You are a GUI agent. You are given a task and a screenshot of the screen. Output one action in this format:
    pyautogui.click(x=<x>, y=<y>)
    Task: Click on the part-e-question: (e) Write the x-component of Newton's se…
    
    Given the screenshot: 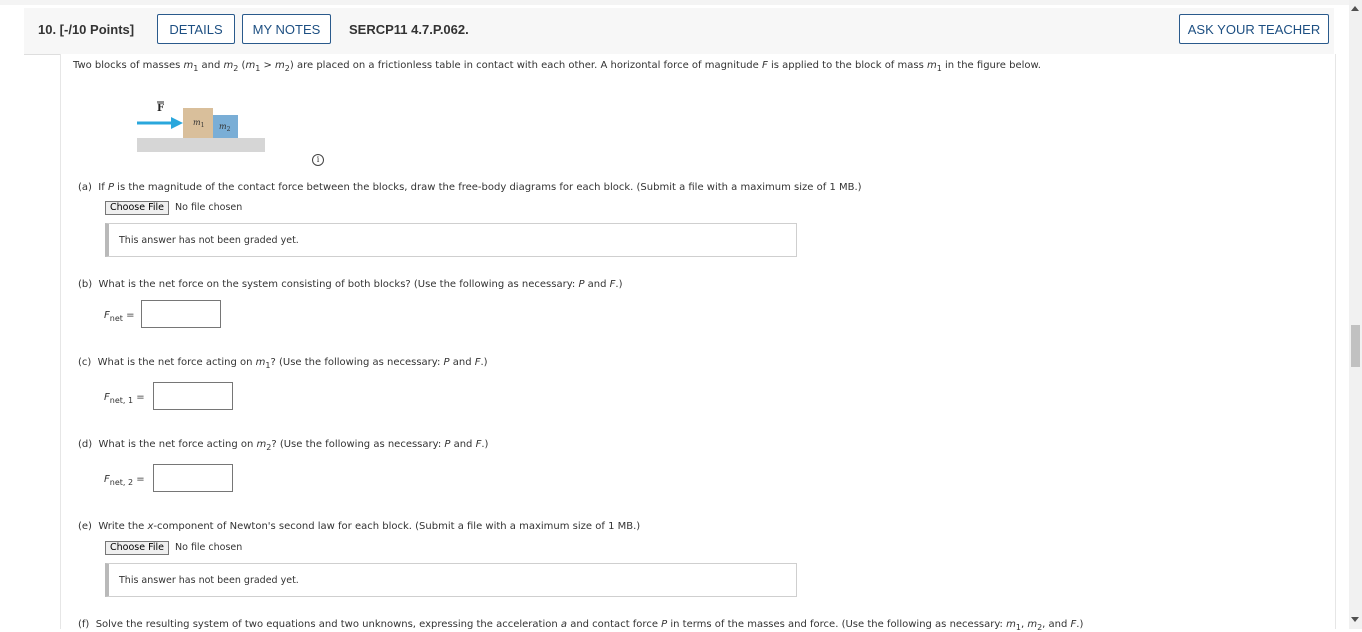 What is the action you would take?
    pyautogui.click(x=359, y=526)
    